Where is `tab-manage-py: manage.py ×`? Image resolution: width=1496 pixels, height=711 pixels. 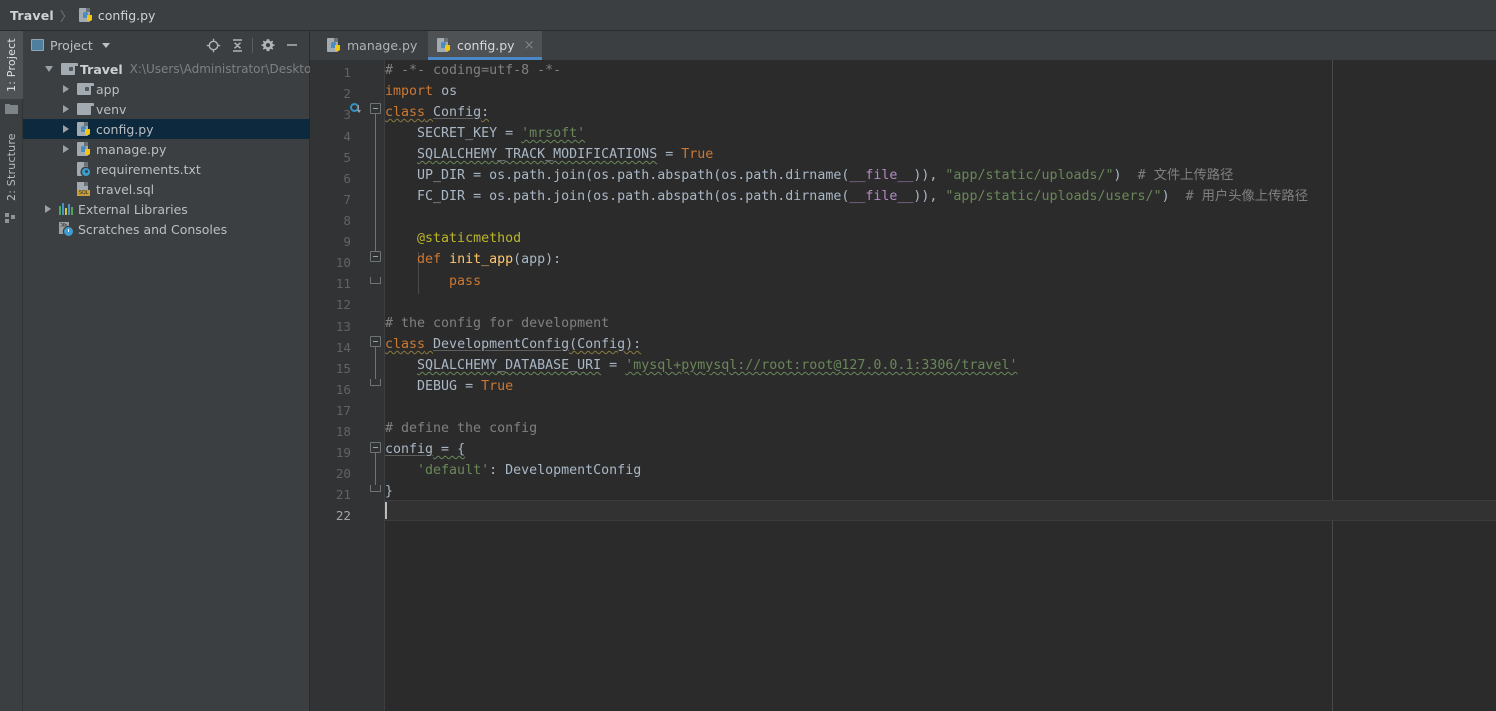 tab-manage-py: manage.py × is located at coordinates (381, 45).